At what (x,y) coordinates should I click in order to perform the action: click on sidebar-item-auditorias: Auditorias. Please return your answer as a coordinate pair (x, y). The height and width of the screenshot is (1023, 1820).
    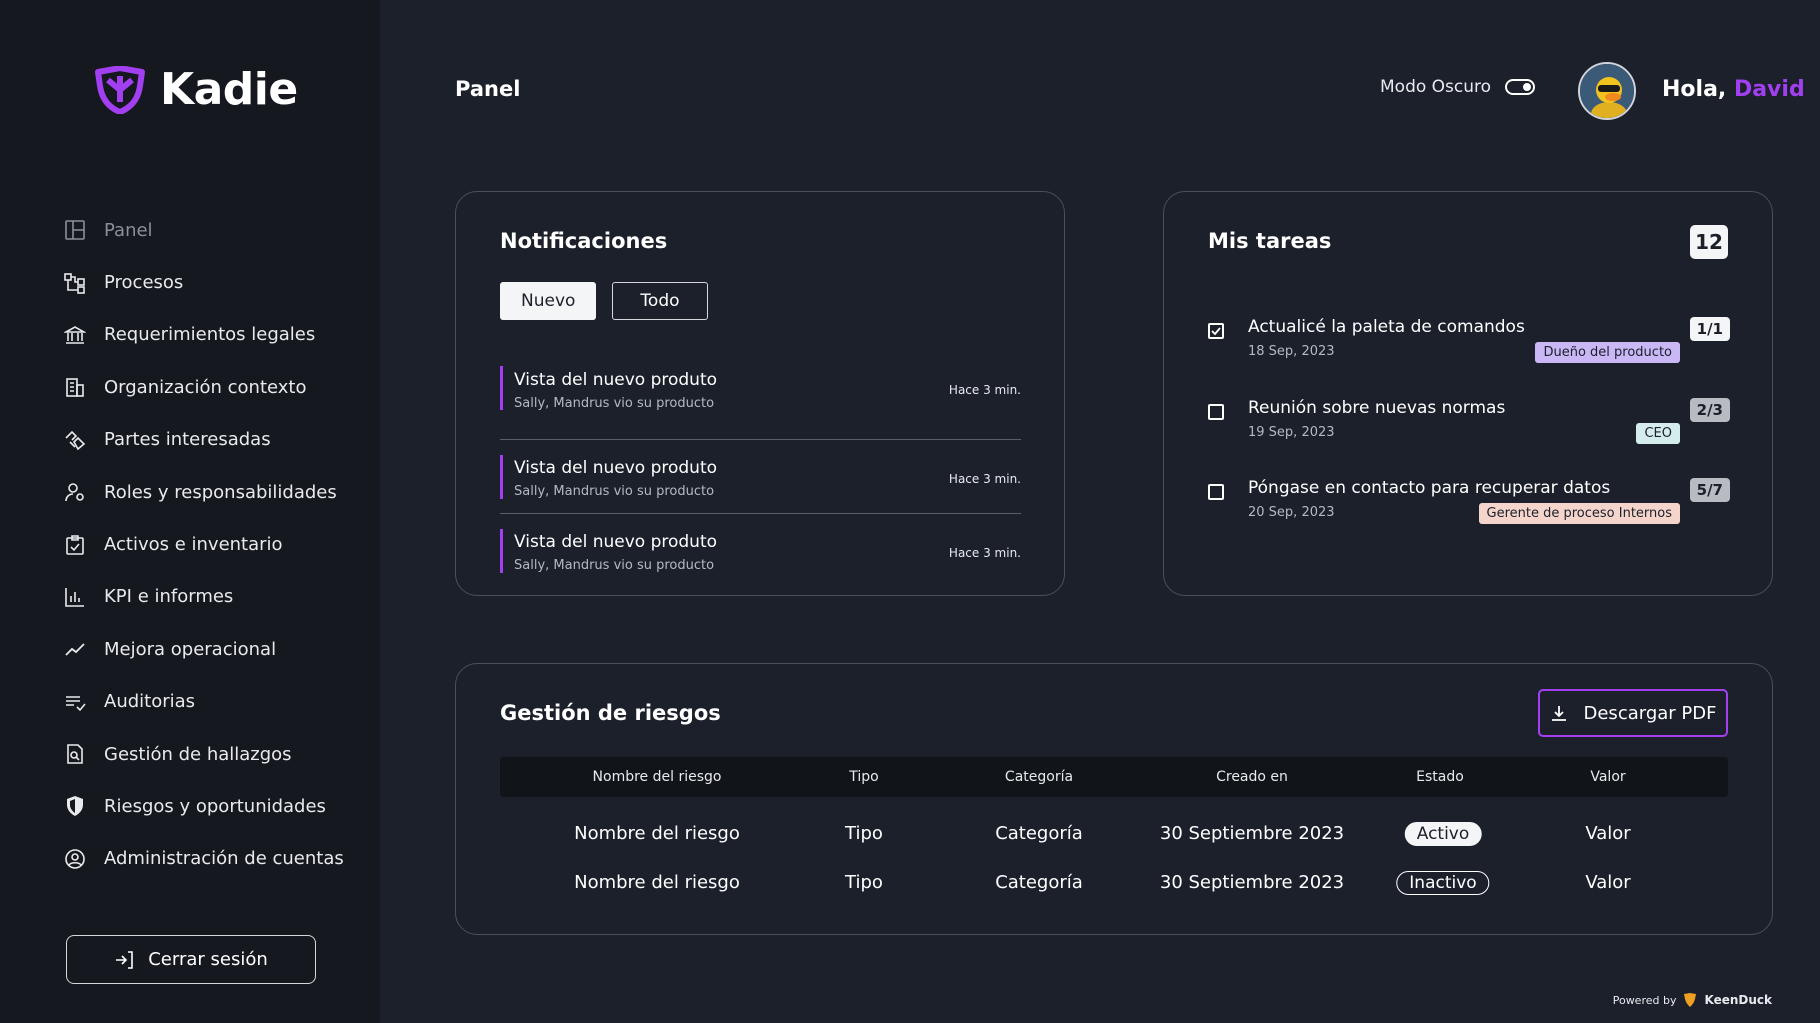
    Looking at the image, I should click on (214, 702).